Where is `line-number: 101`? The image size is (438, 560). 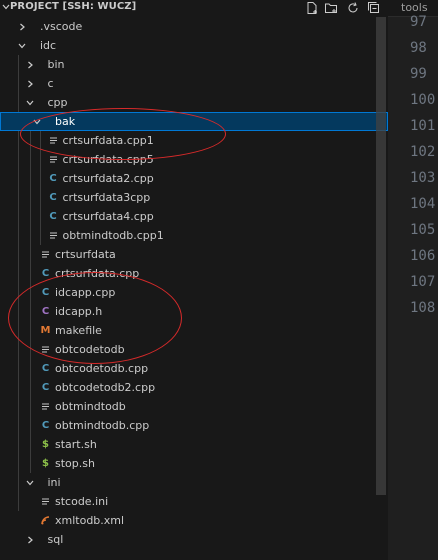
line-number: 101 is located at coordinates (423, 126).